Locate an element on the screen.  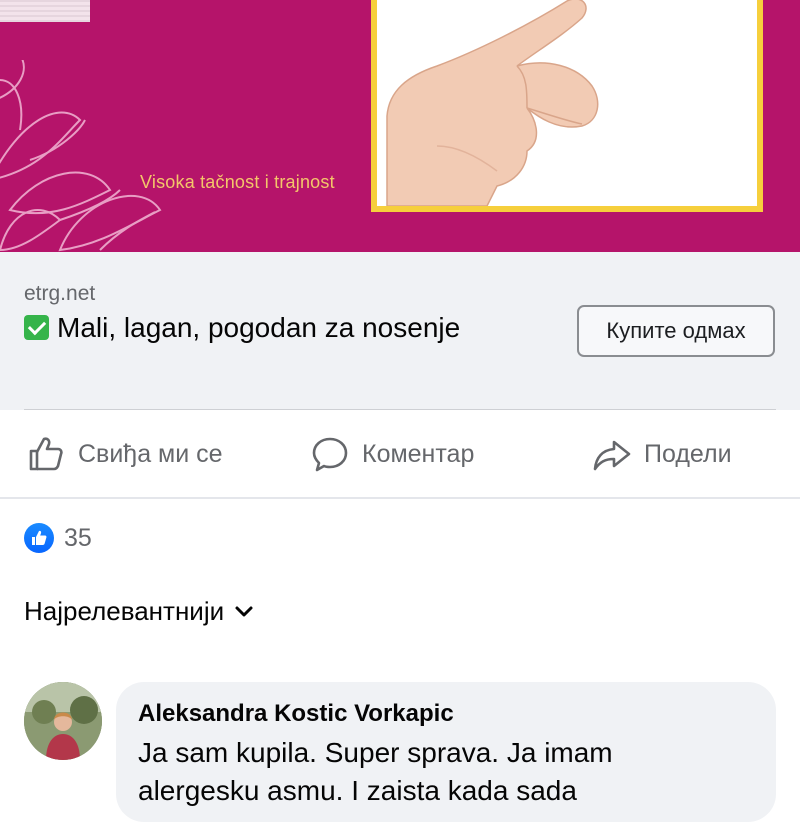
link-domain: etrg.net is located at coordinates (60, 293).